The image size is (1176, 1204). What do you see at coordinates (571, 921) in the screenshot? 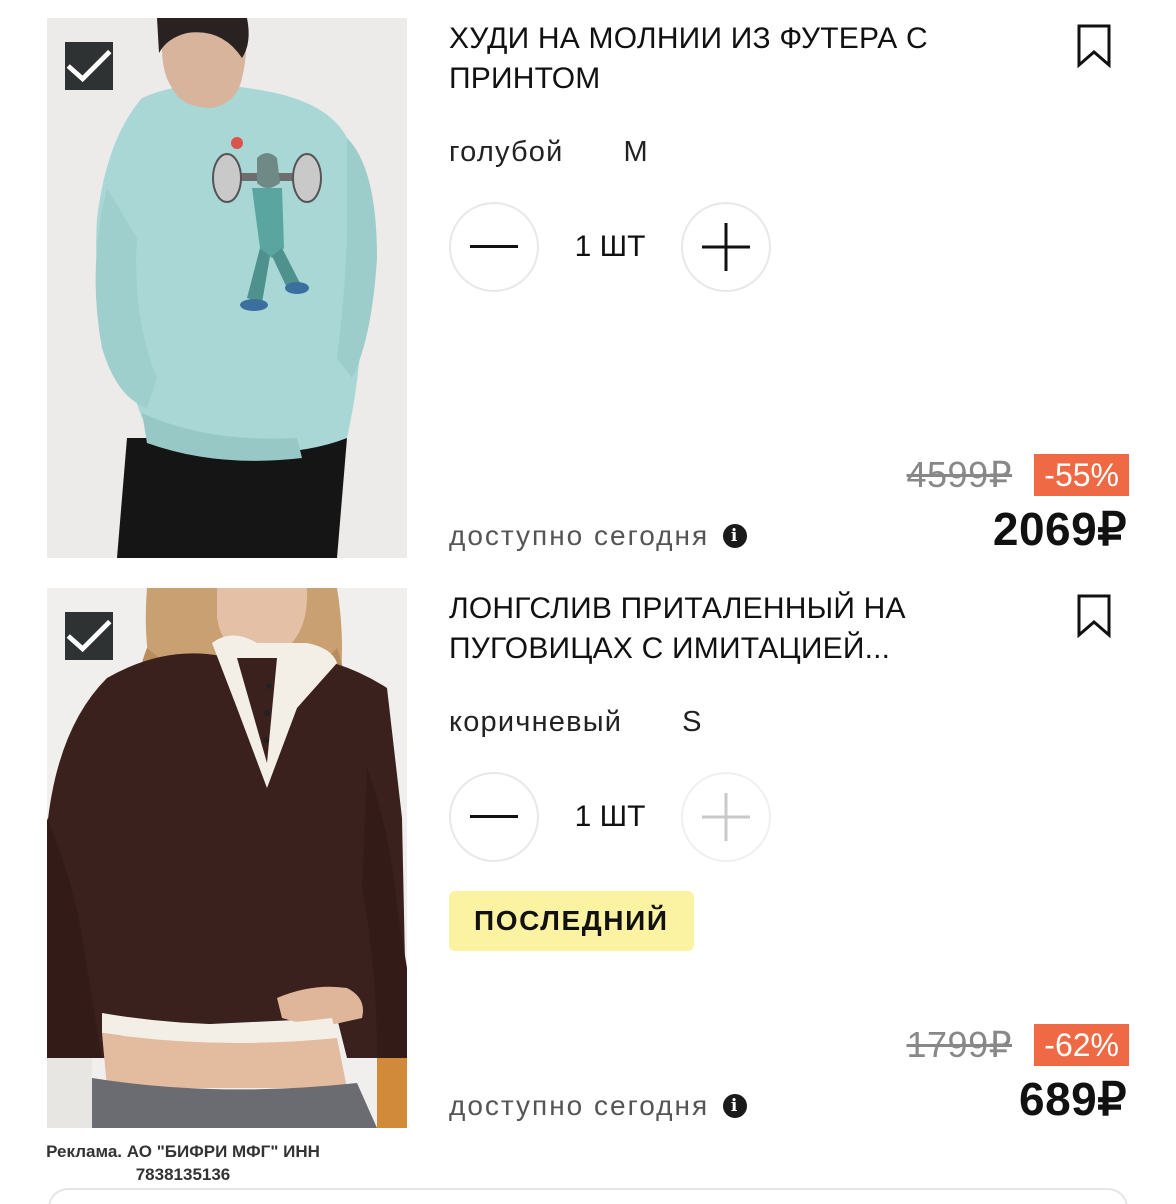
I see `last-item-badge: ПОСЛЕДНИЙ` at bounding box center [571, 921].